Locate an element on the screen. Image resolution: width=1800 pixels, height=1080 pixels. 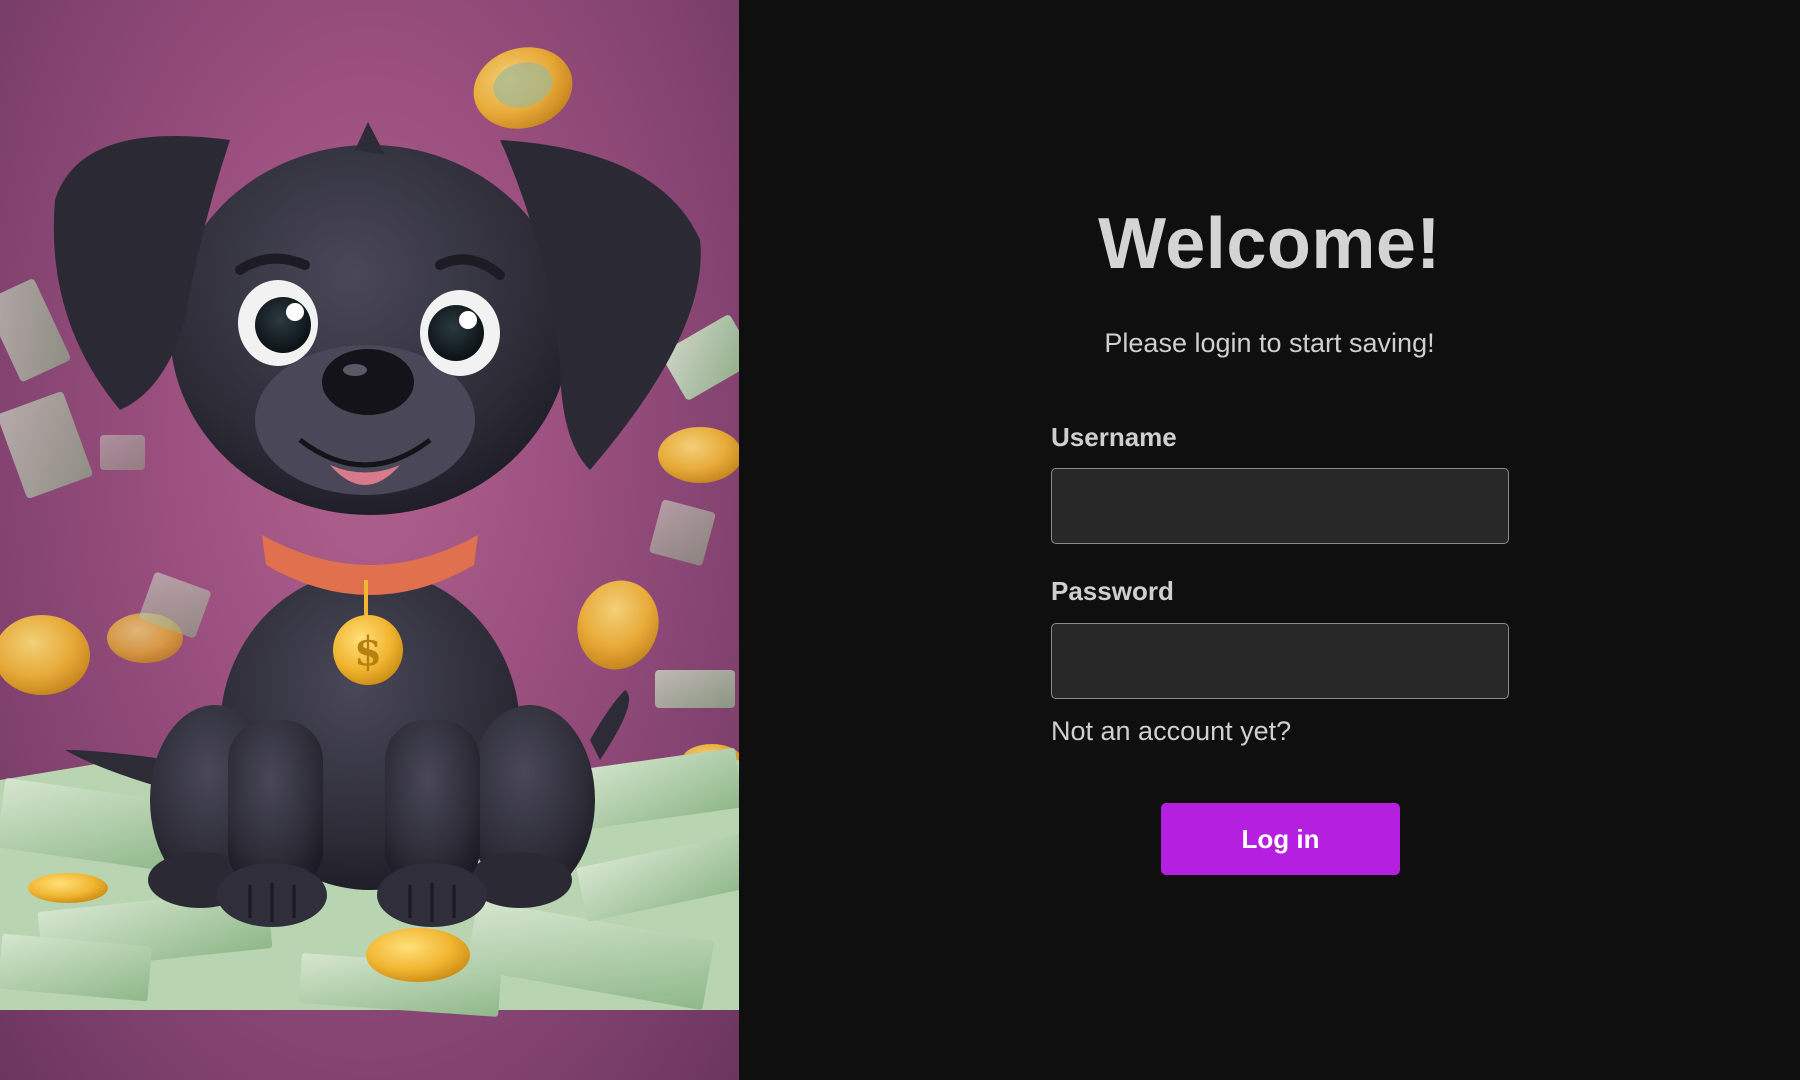
username-label: Username is located at coordinates (1114, 437).